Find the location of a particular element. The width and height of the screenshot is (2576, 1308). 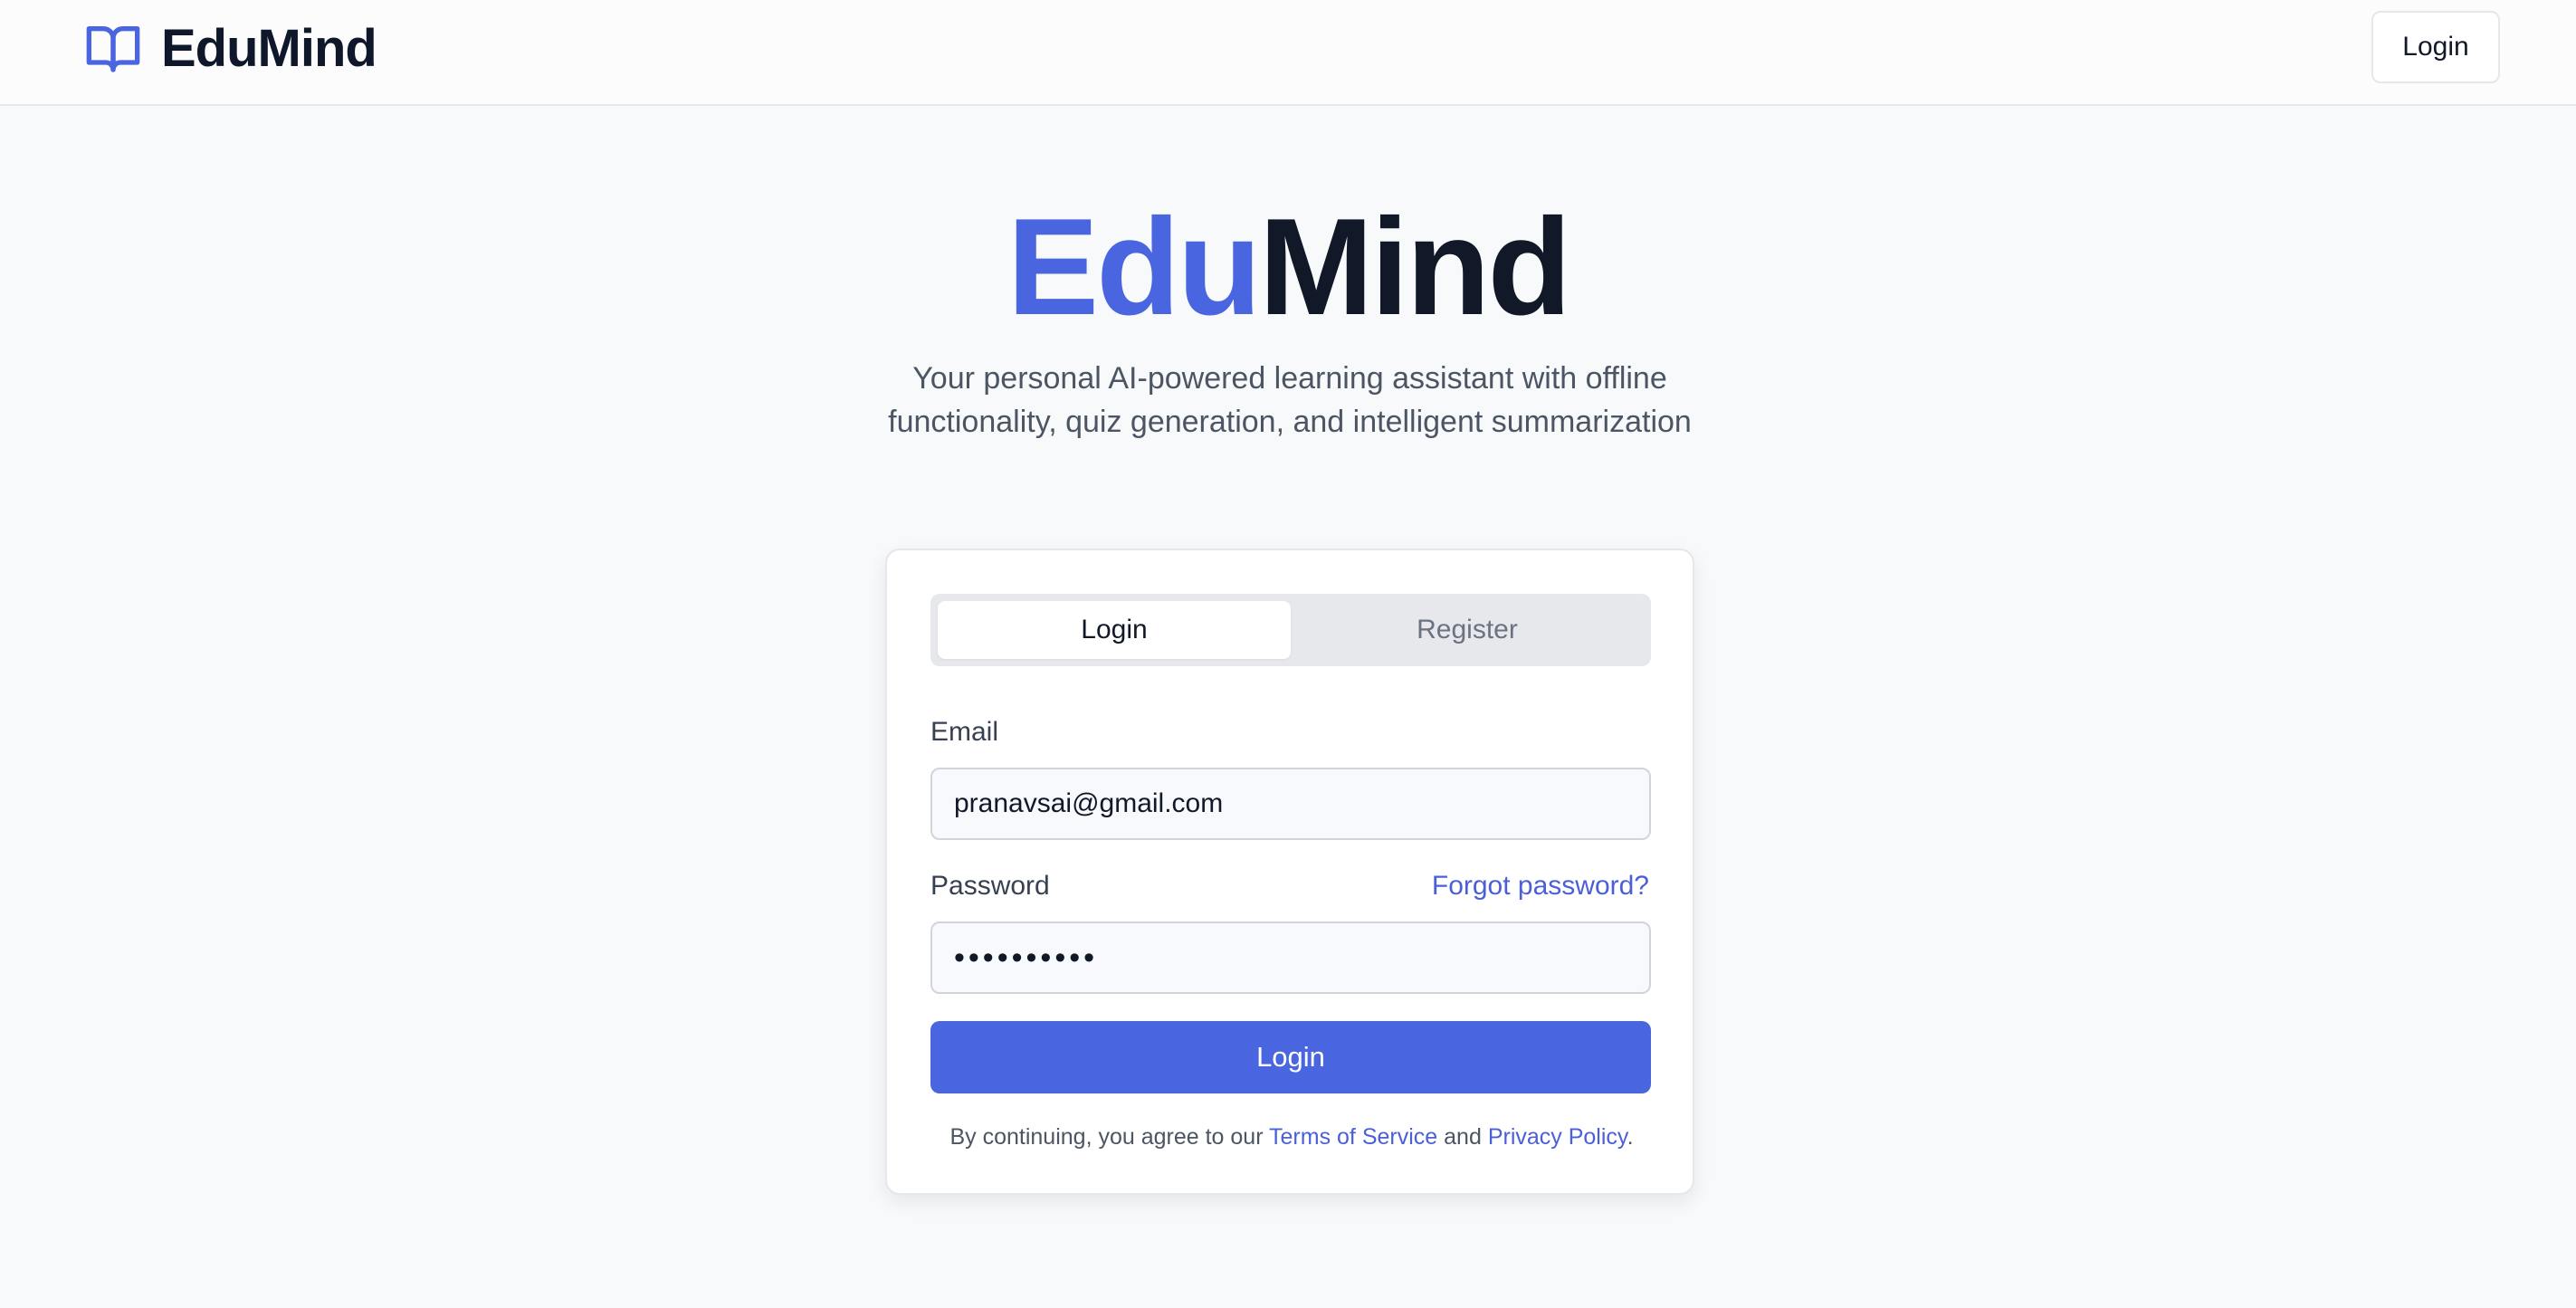

open-book-icon is located at coordinates (113, 48).